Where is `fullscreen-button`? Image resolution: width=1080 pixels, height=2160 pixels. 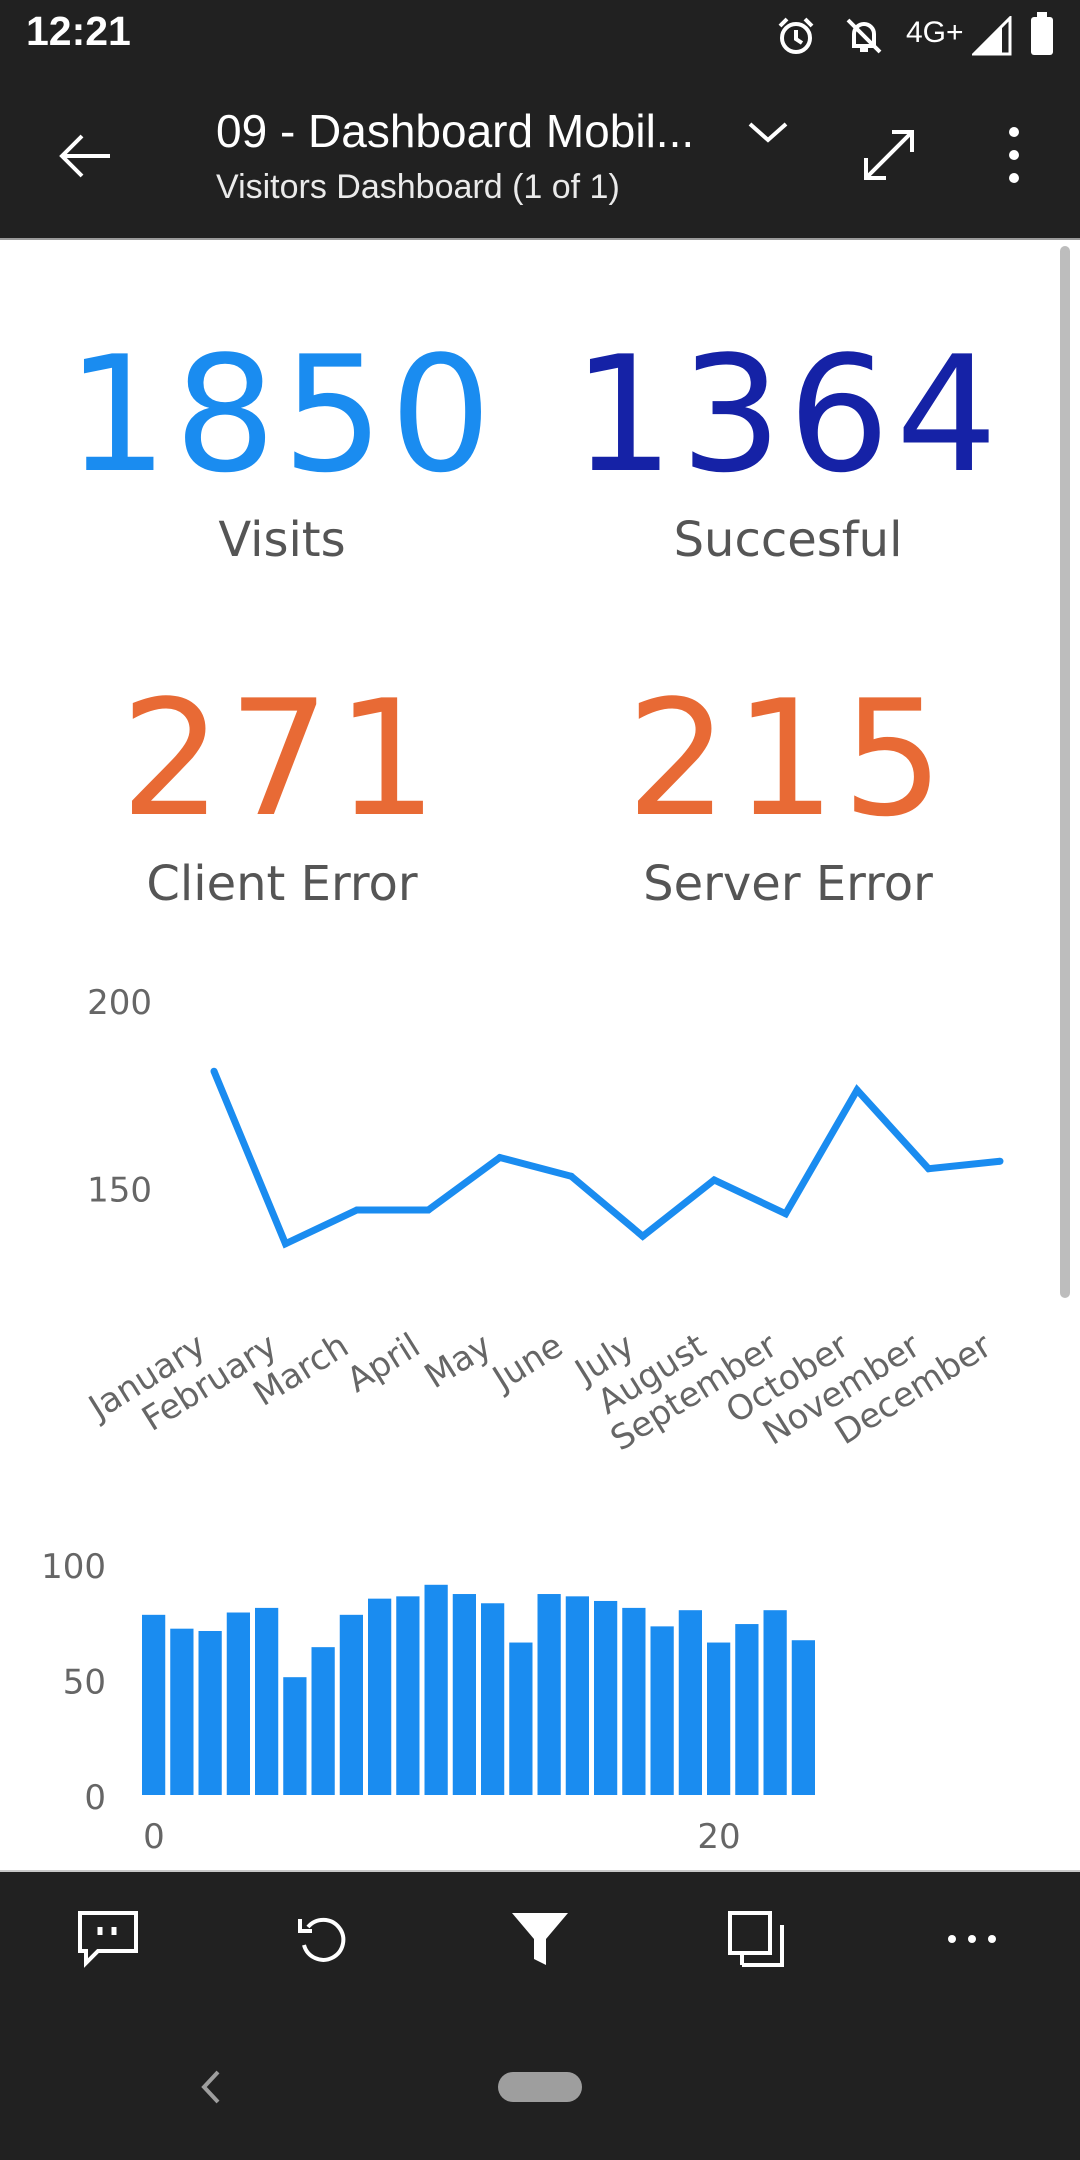 fullscreen-button is located at coordinates (889, 155).